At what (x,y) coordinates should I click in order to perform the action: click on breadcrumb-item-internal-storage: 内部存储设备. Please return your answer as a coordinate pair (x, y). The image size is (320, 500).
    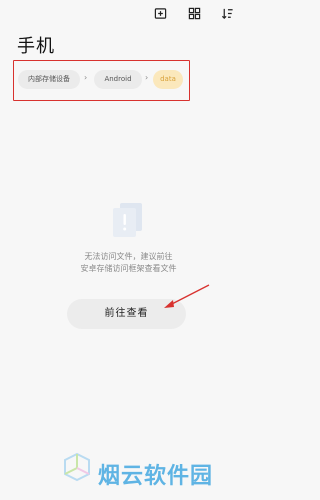
    Looking at the image, I should click on (49, 79).